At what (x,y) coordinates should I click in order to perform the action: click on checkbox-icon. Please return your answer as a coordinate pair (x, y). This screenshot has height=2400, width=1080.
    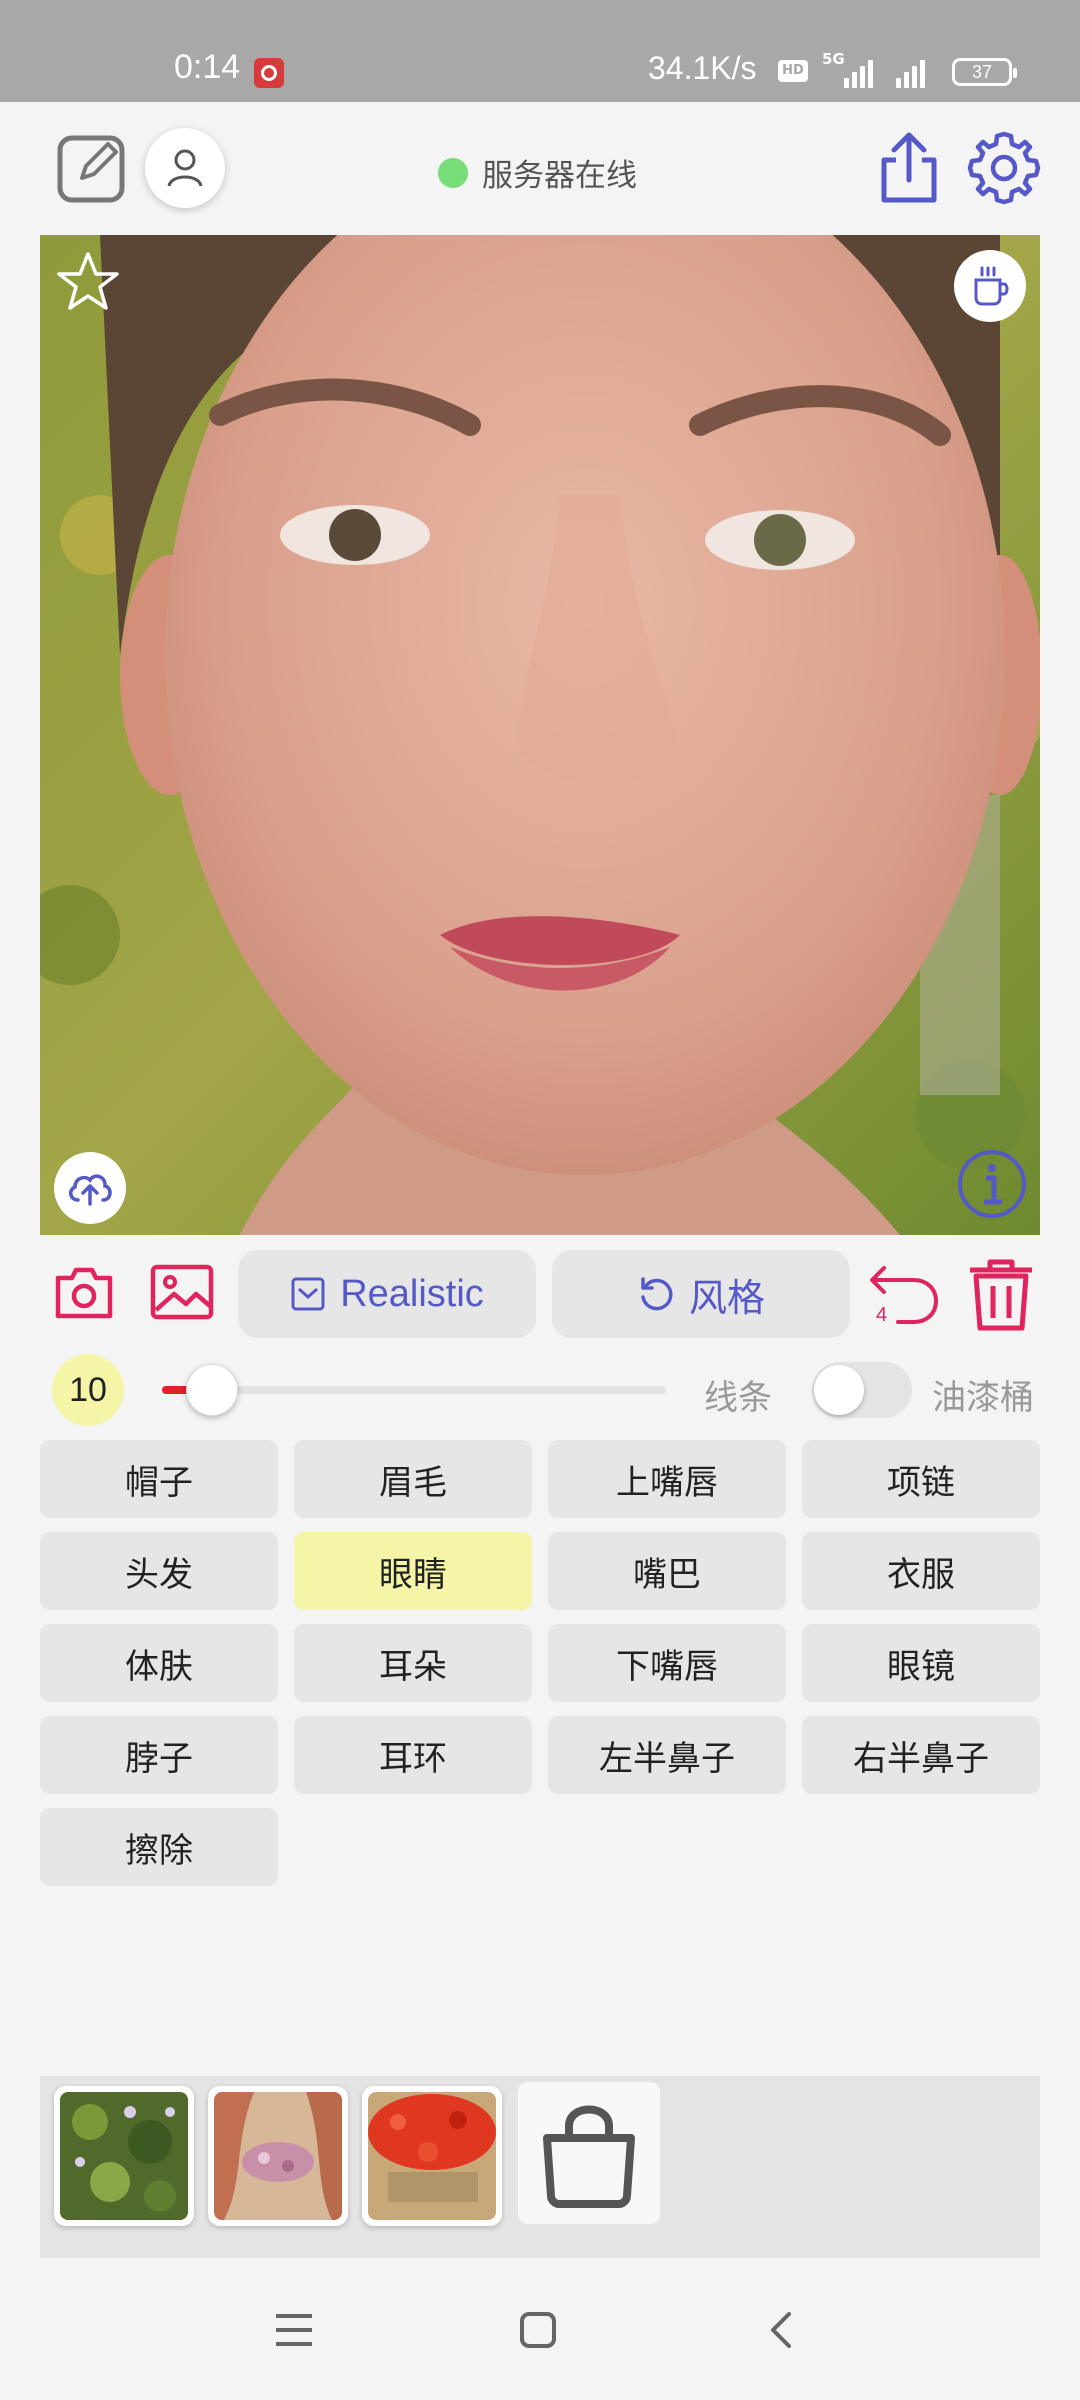
    Looking at the image, I should click on (308, 1294).